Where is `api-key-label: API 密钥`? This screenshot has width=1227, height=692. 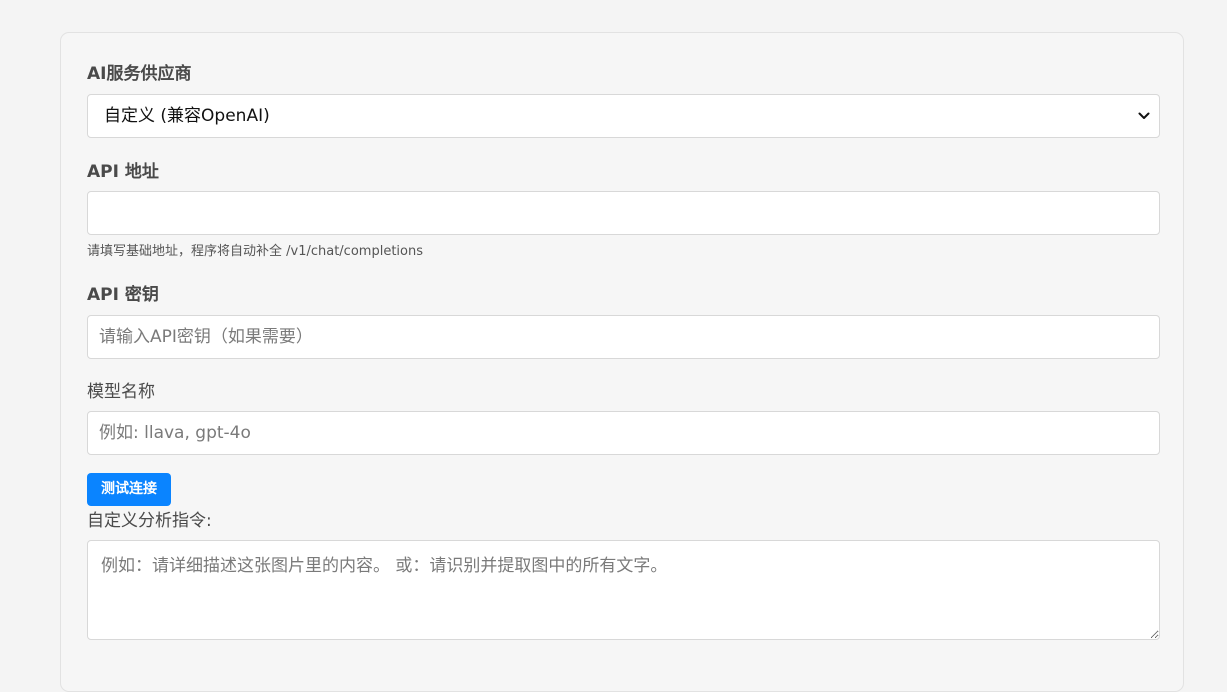 api-key-label: API 密钥 is located at coordinates (123, 295).